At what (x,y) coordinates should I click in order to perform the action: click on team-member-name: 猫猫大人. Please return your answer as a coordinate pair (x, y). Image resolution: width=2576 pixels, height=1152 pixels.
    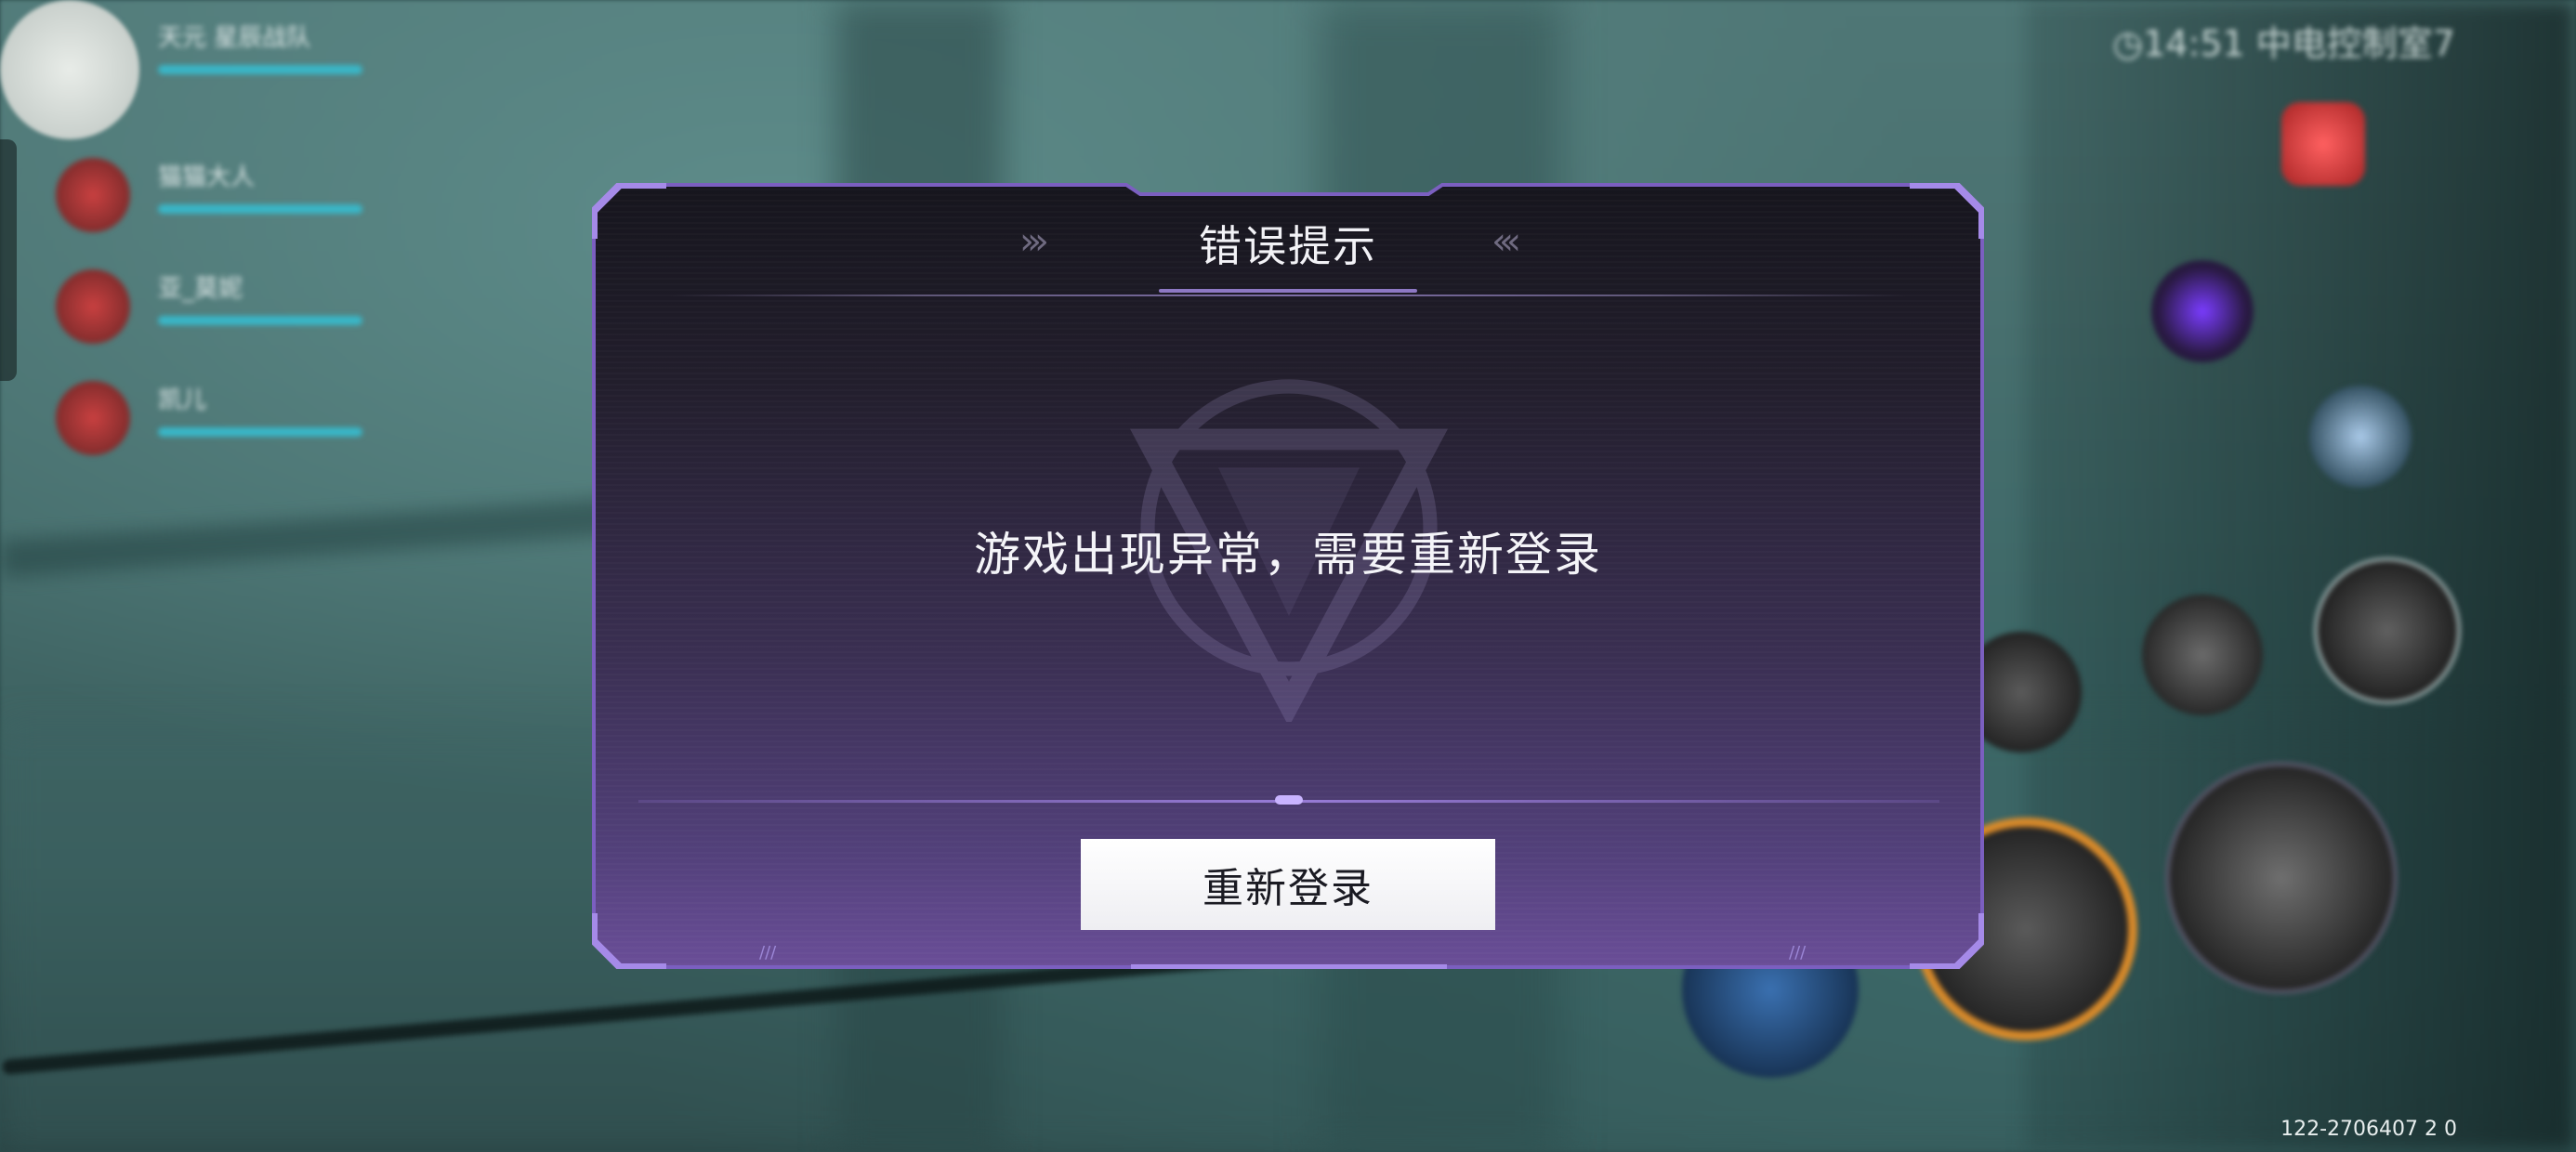
    Looking at the image, I should click on (207, 177).